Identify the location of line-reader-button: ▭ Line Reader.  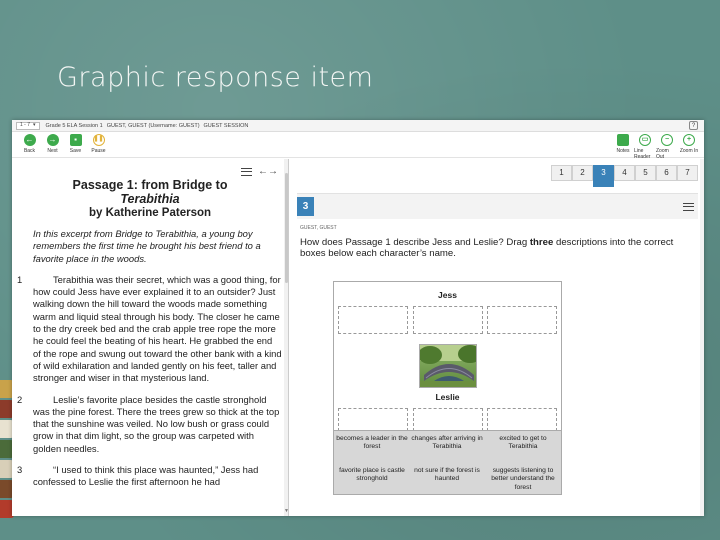
(645, 147).